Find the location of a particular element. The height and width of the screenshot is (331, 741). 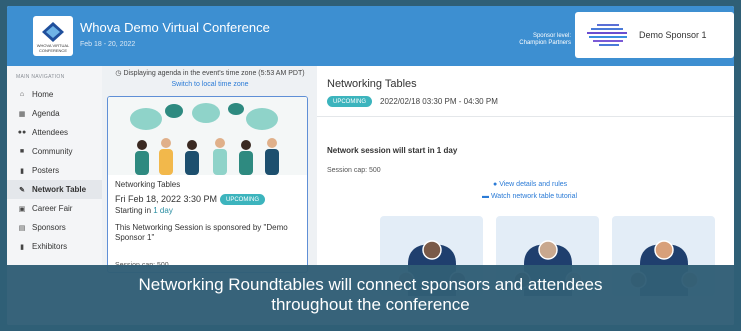

sidebar-item-network-table: ✎ Network Table is located at coordinates (54, 189).